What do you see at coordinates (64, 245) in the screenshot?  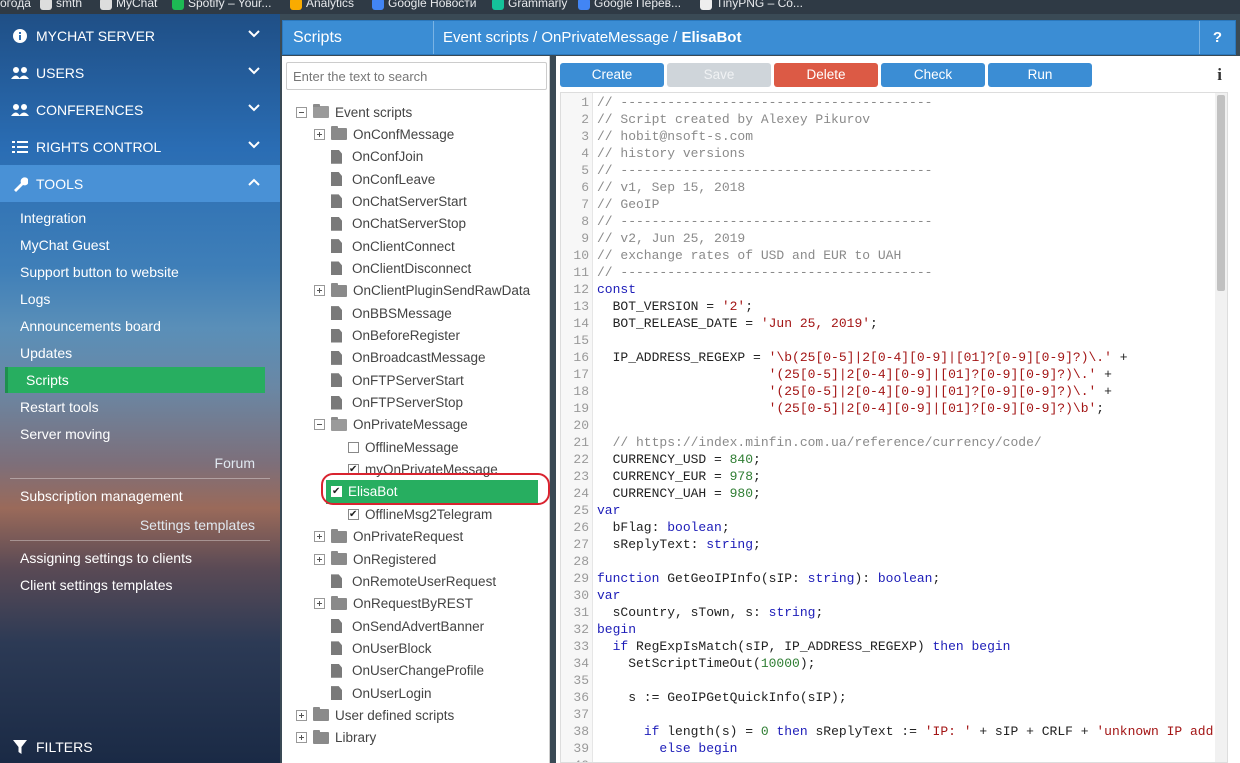 I see `sidebar-item-mychat-guest: MyChat Guest` at bounding box center [64, 245].